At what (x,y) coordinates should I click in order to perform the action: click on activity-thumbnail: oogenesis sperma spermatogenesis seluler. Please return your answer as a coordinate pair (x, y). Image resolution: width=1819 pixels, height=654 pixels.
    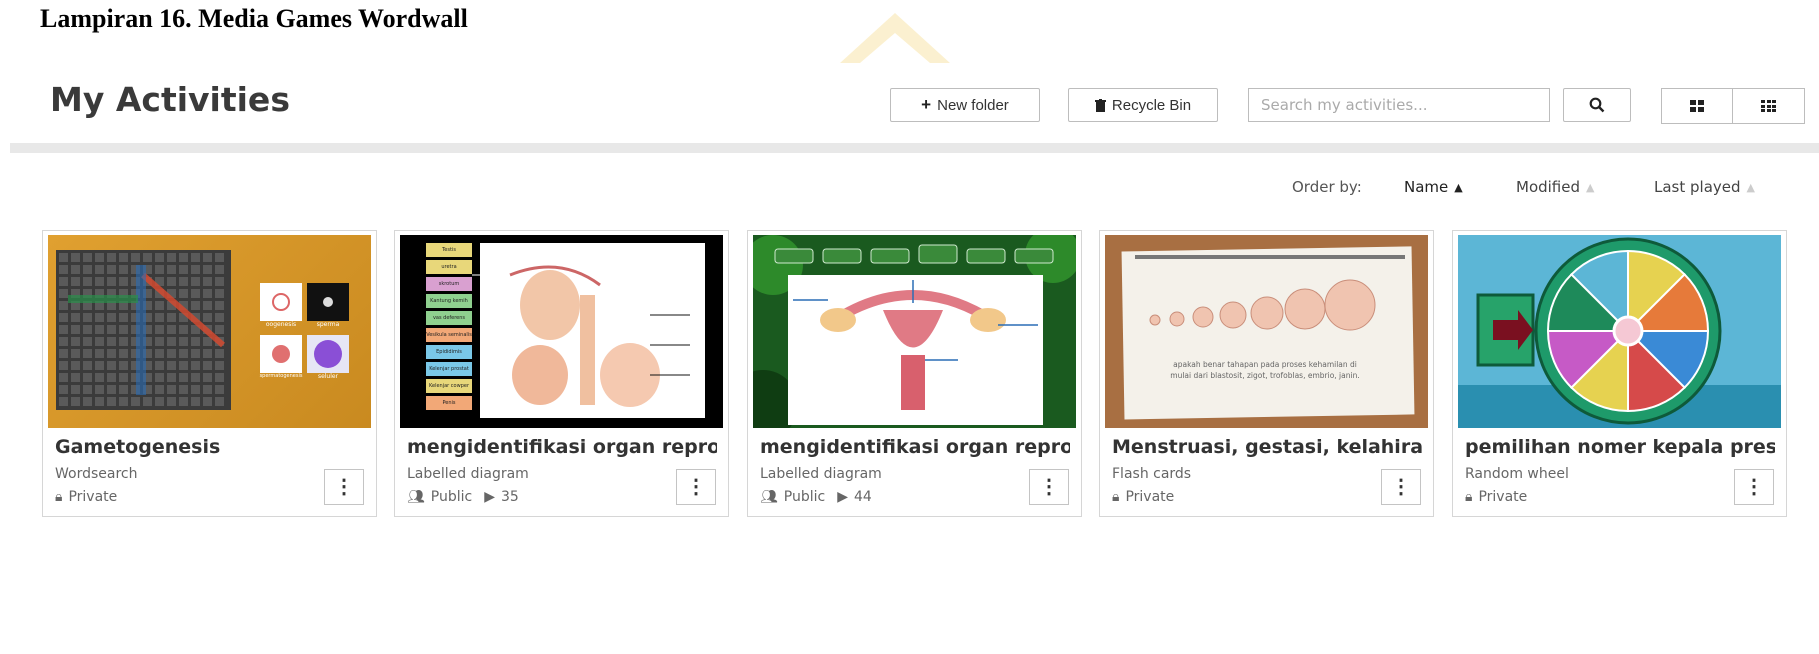
    Looking at the image, I should click on (209, 331).